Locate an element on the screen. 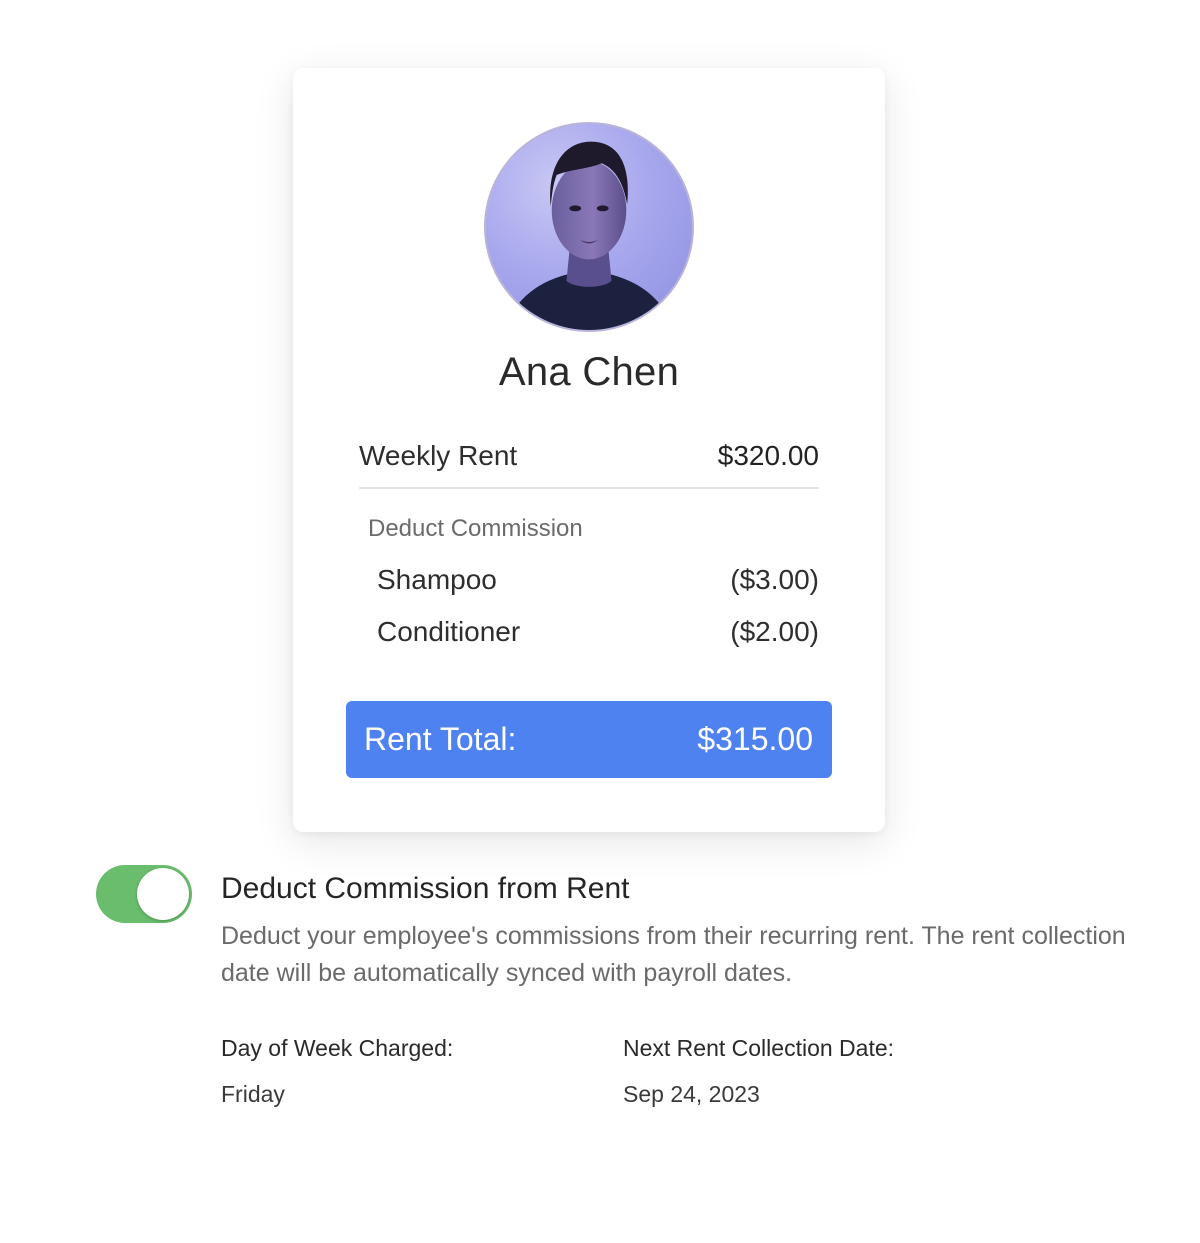  weekly-rent-label: Weekly Rent is located at coordinates (438, 455).